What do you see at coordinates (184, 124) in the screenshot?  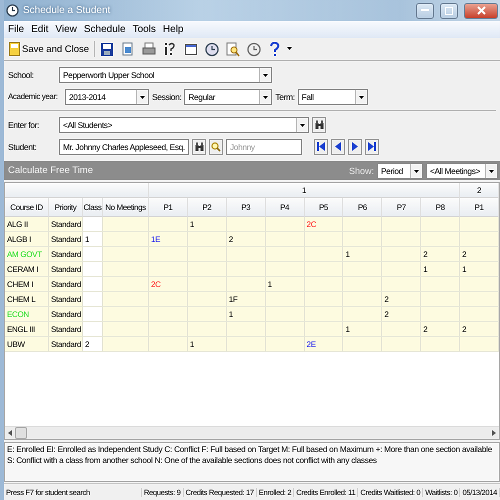 I see `enter-for-select: <All Students>` at bounding box center [184, 124].